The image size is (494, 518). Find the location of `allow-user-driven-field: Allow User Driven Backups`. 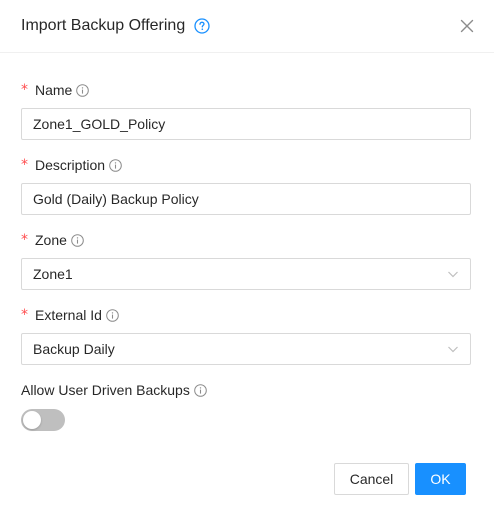

allow-user-driven-field: Allow User Driven Backups is located at coordinates (246, 390).